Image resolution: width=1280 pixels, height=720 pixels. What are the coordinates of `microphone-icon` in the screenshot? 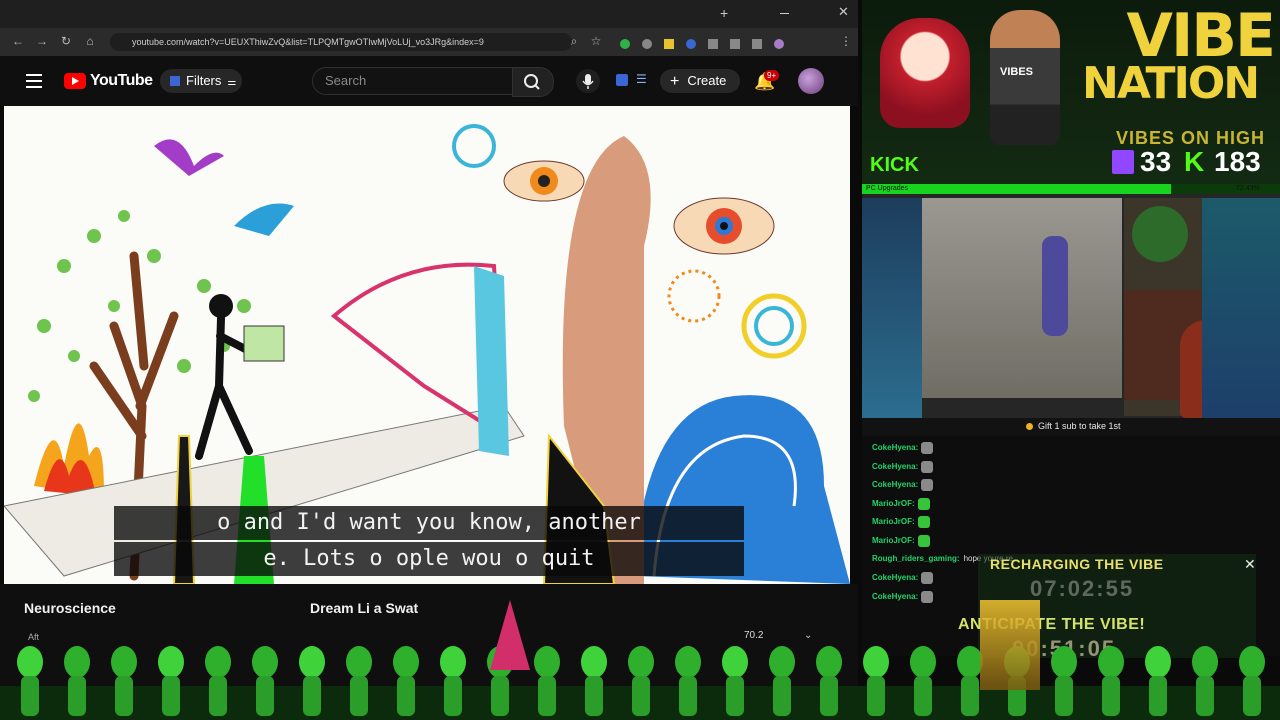 It's located at (588, 81).